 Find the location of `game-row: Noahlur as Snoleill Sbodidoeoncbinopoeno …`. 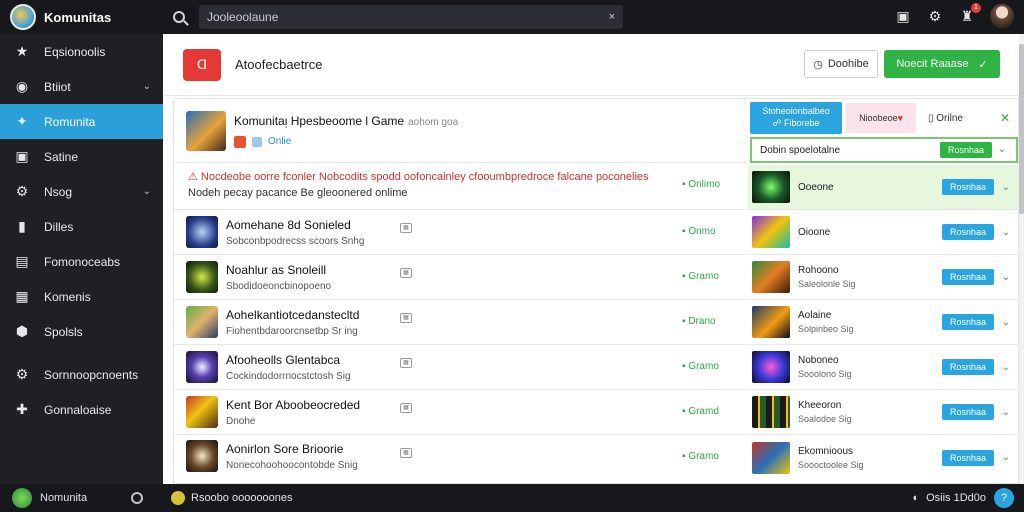

game-row: Noahlur as Snoleill Sbodidoeoncbinopoeno … is located at coordinates (460, 277).